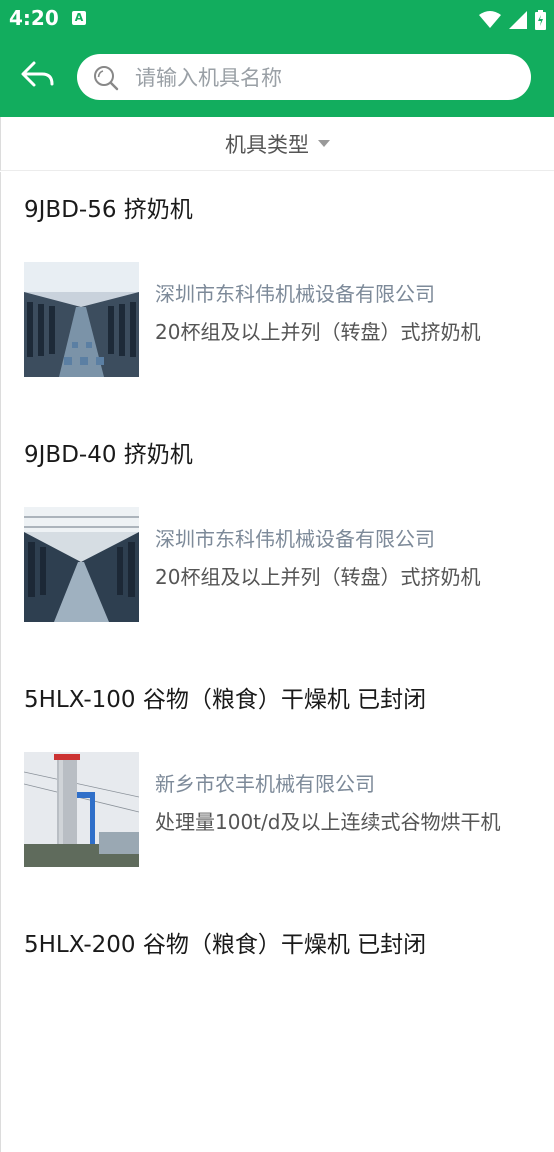 The image size is (554, 1152). I want to click on battery-icon, so click(540, 19).